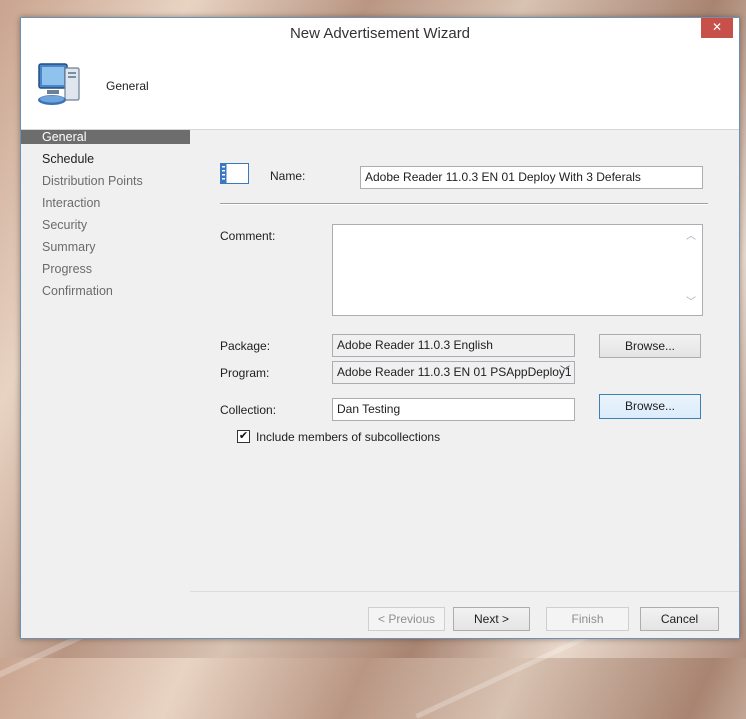  What do you see at coordinates (691, 303) in the screenshot?
I see `scroll-down-icon: ﹀` at bounding box center [691, 303].